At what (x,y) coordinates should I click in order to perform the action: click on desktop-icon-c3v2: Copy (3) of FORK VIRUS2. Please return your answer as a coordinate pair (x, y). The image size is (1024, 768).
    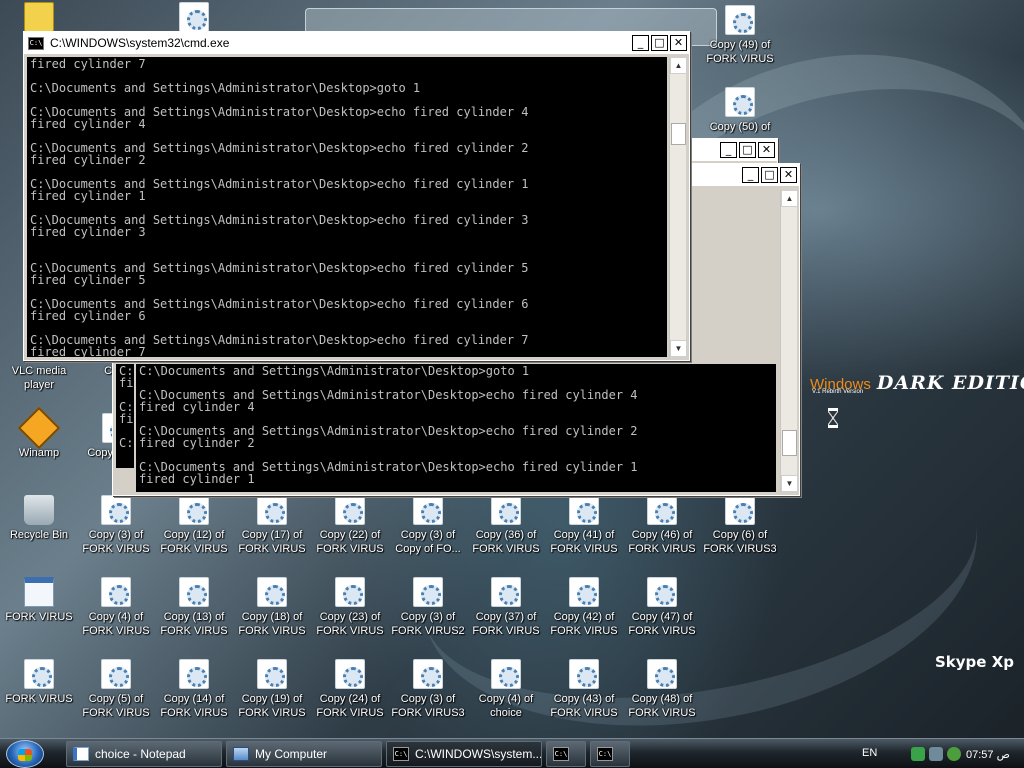
    Looking at the image, I should click on (428, 607).